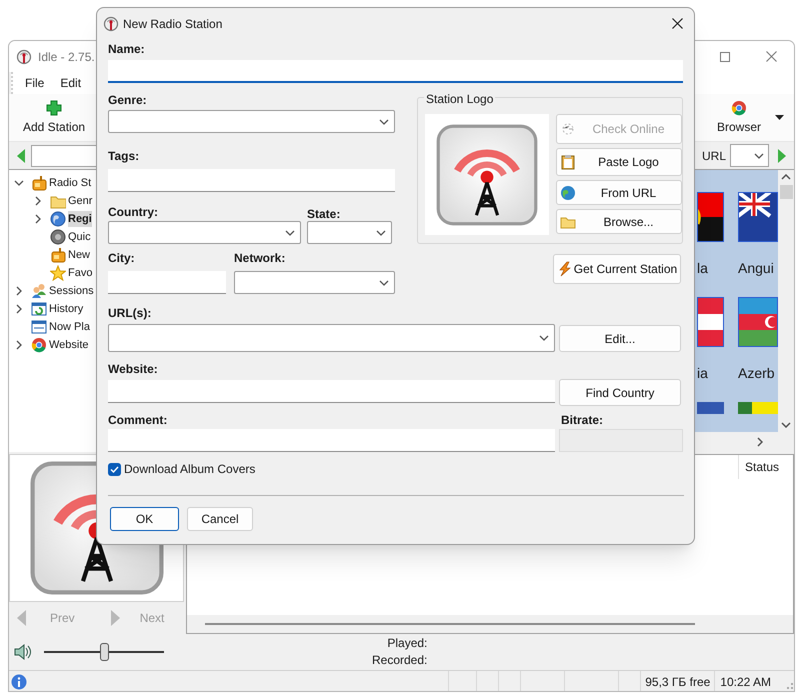  I want to click on checkbox, so click(114, 469).